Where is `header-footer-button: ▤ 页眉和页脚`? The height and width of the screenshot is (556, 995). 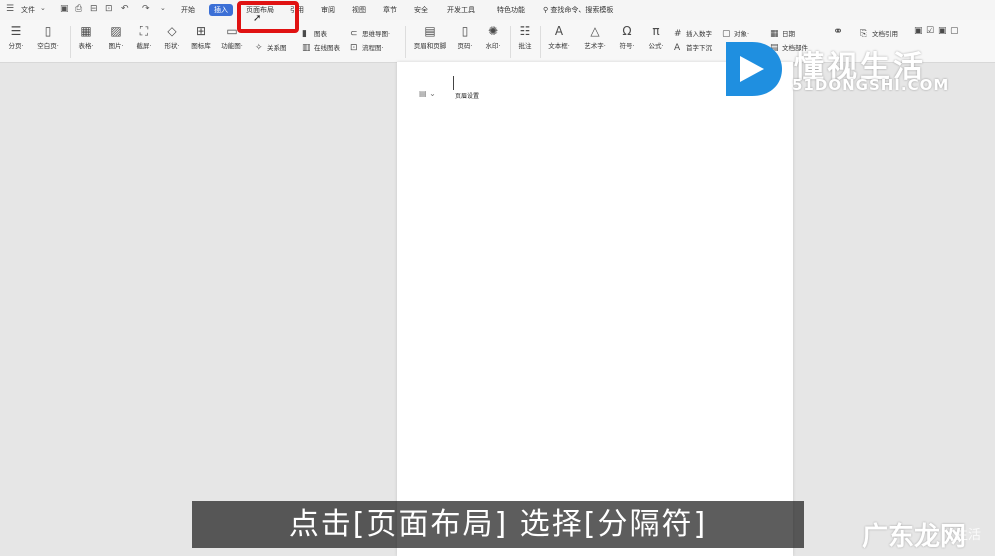
header-footer-button: ▤ 页眉和页脚 is located at coordinates (430, 37).